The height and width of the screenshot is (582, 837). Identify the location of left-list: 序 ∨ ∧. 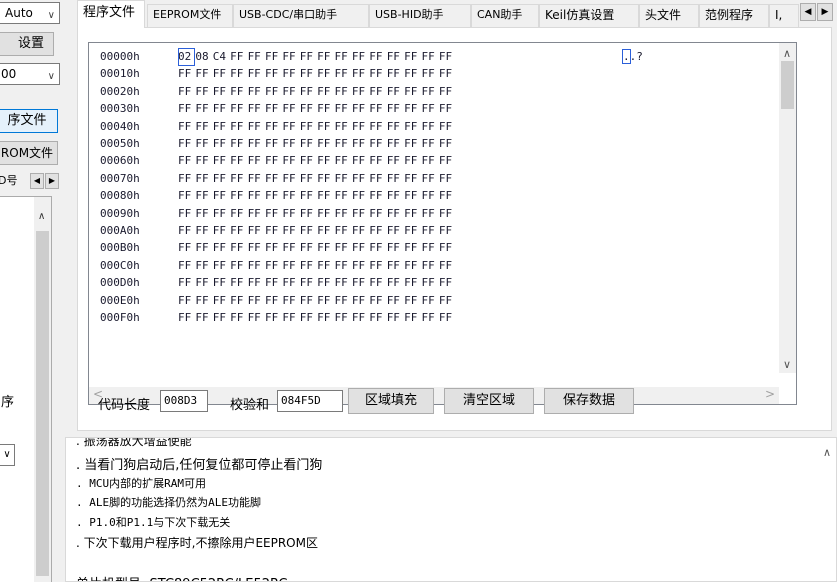
(26, 389).